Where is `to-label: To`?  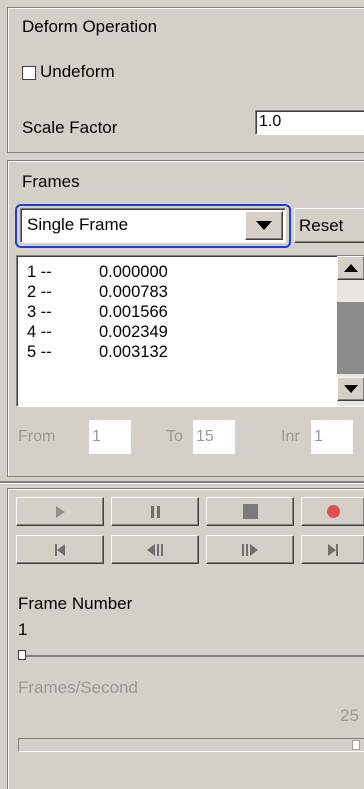 to-label: To is located at coordinates (174, 436).